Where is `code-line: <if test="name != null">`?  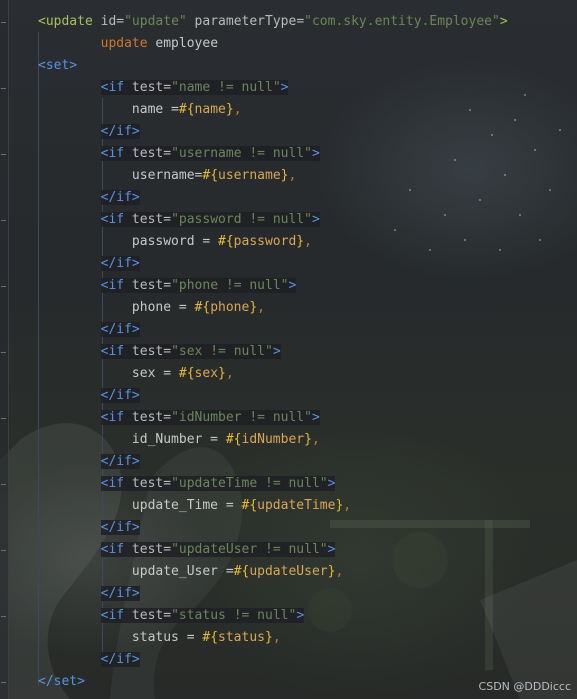
code-line: <if test="name != null"> is located at coordinates (163, 88).